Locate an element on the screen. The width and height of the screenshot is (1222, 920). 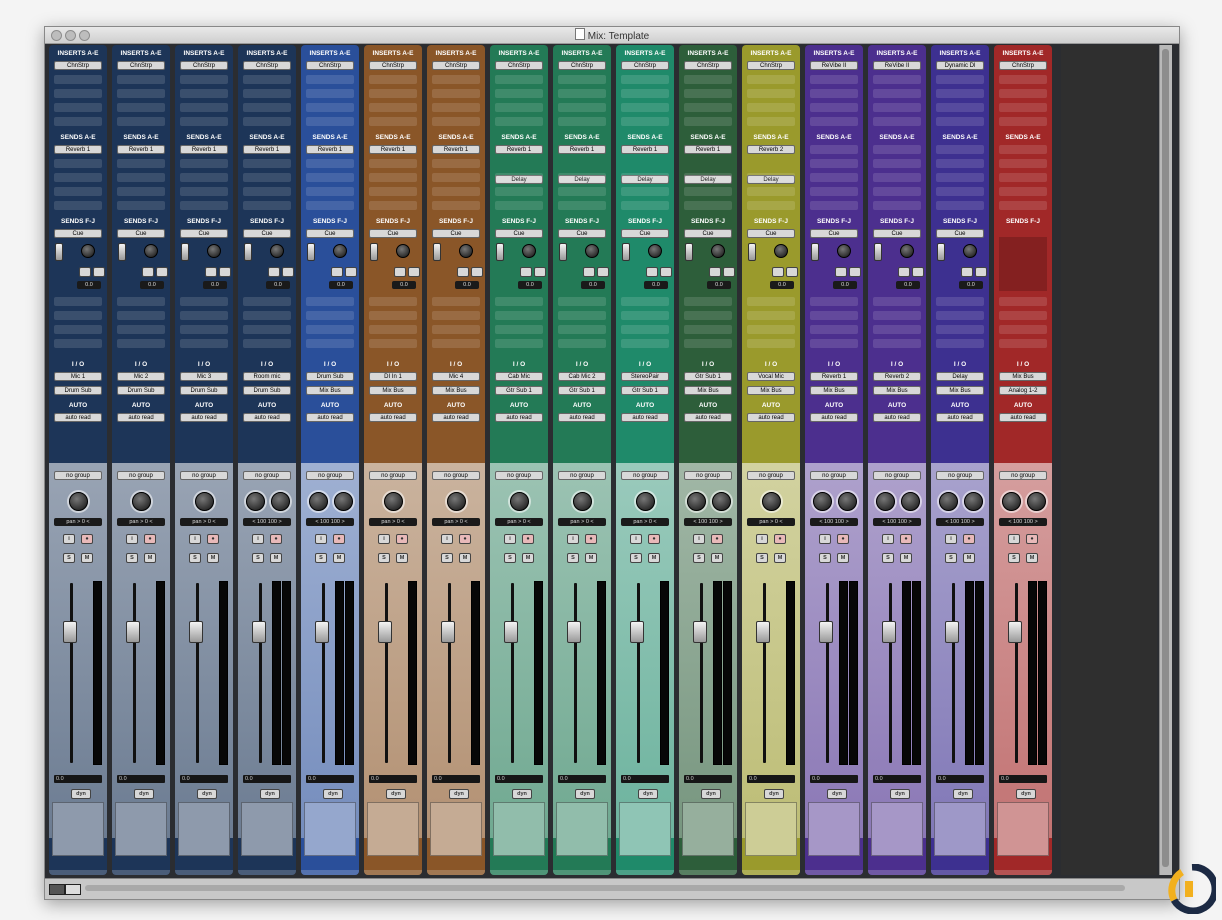
comment-box is located at coordinates (708, 829).